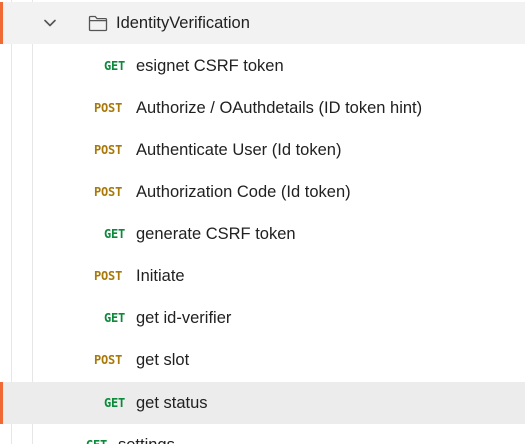 The image size is (525, 444). Describe the element at coordinates (262, 360) in the screenshot. I see `request-item: POST get slot` at that location.